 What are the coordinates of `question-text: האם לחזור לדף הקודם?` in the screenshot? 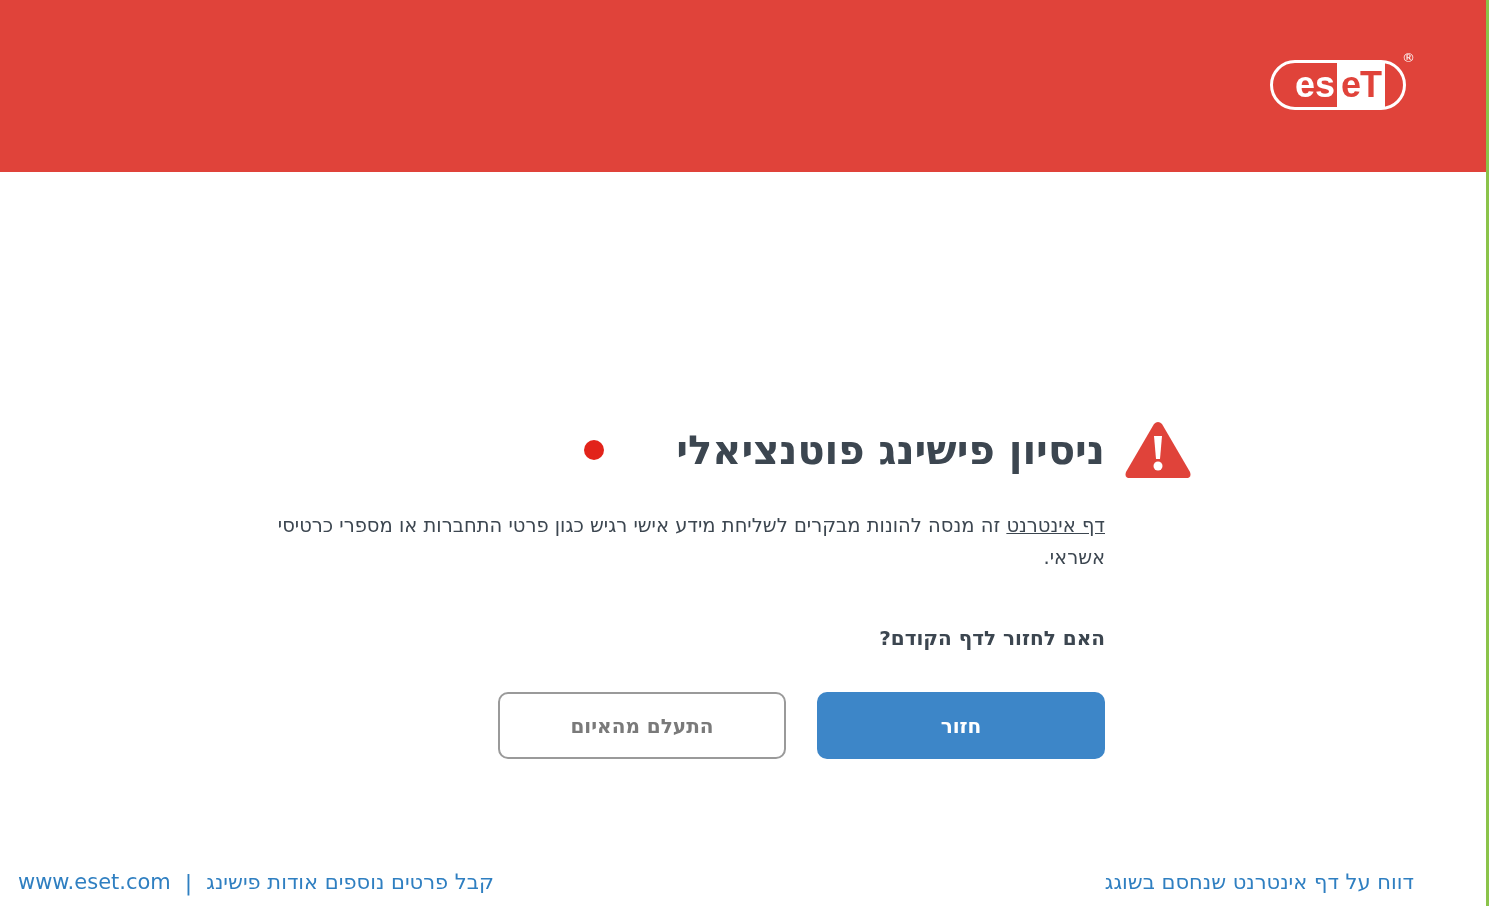 It's located at (991, 638).